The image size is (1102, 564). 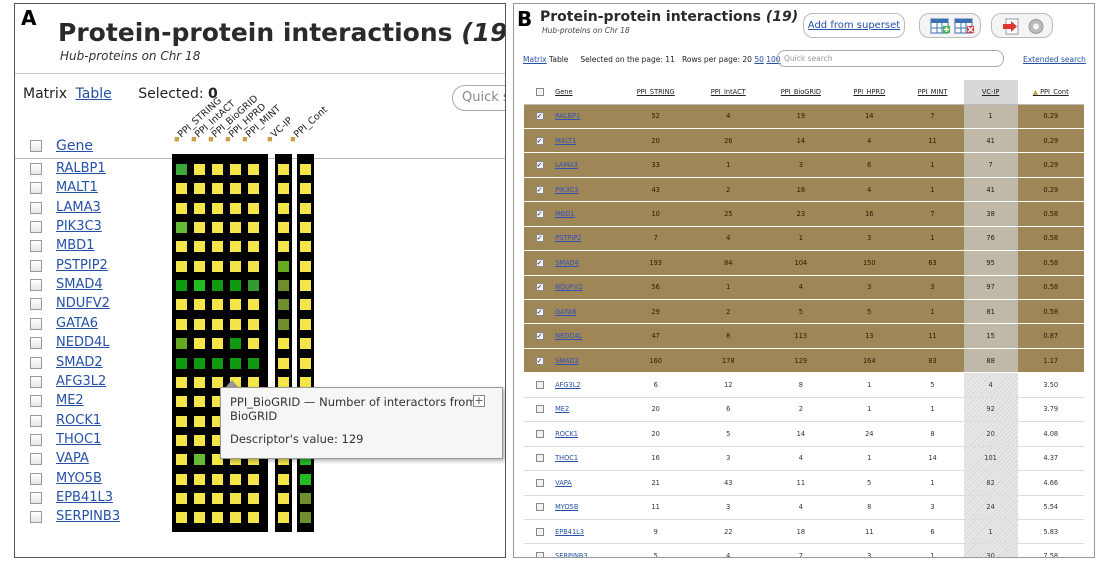 I want to click on gene-link: LAMA3, so click(x=566, y=165).